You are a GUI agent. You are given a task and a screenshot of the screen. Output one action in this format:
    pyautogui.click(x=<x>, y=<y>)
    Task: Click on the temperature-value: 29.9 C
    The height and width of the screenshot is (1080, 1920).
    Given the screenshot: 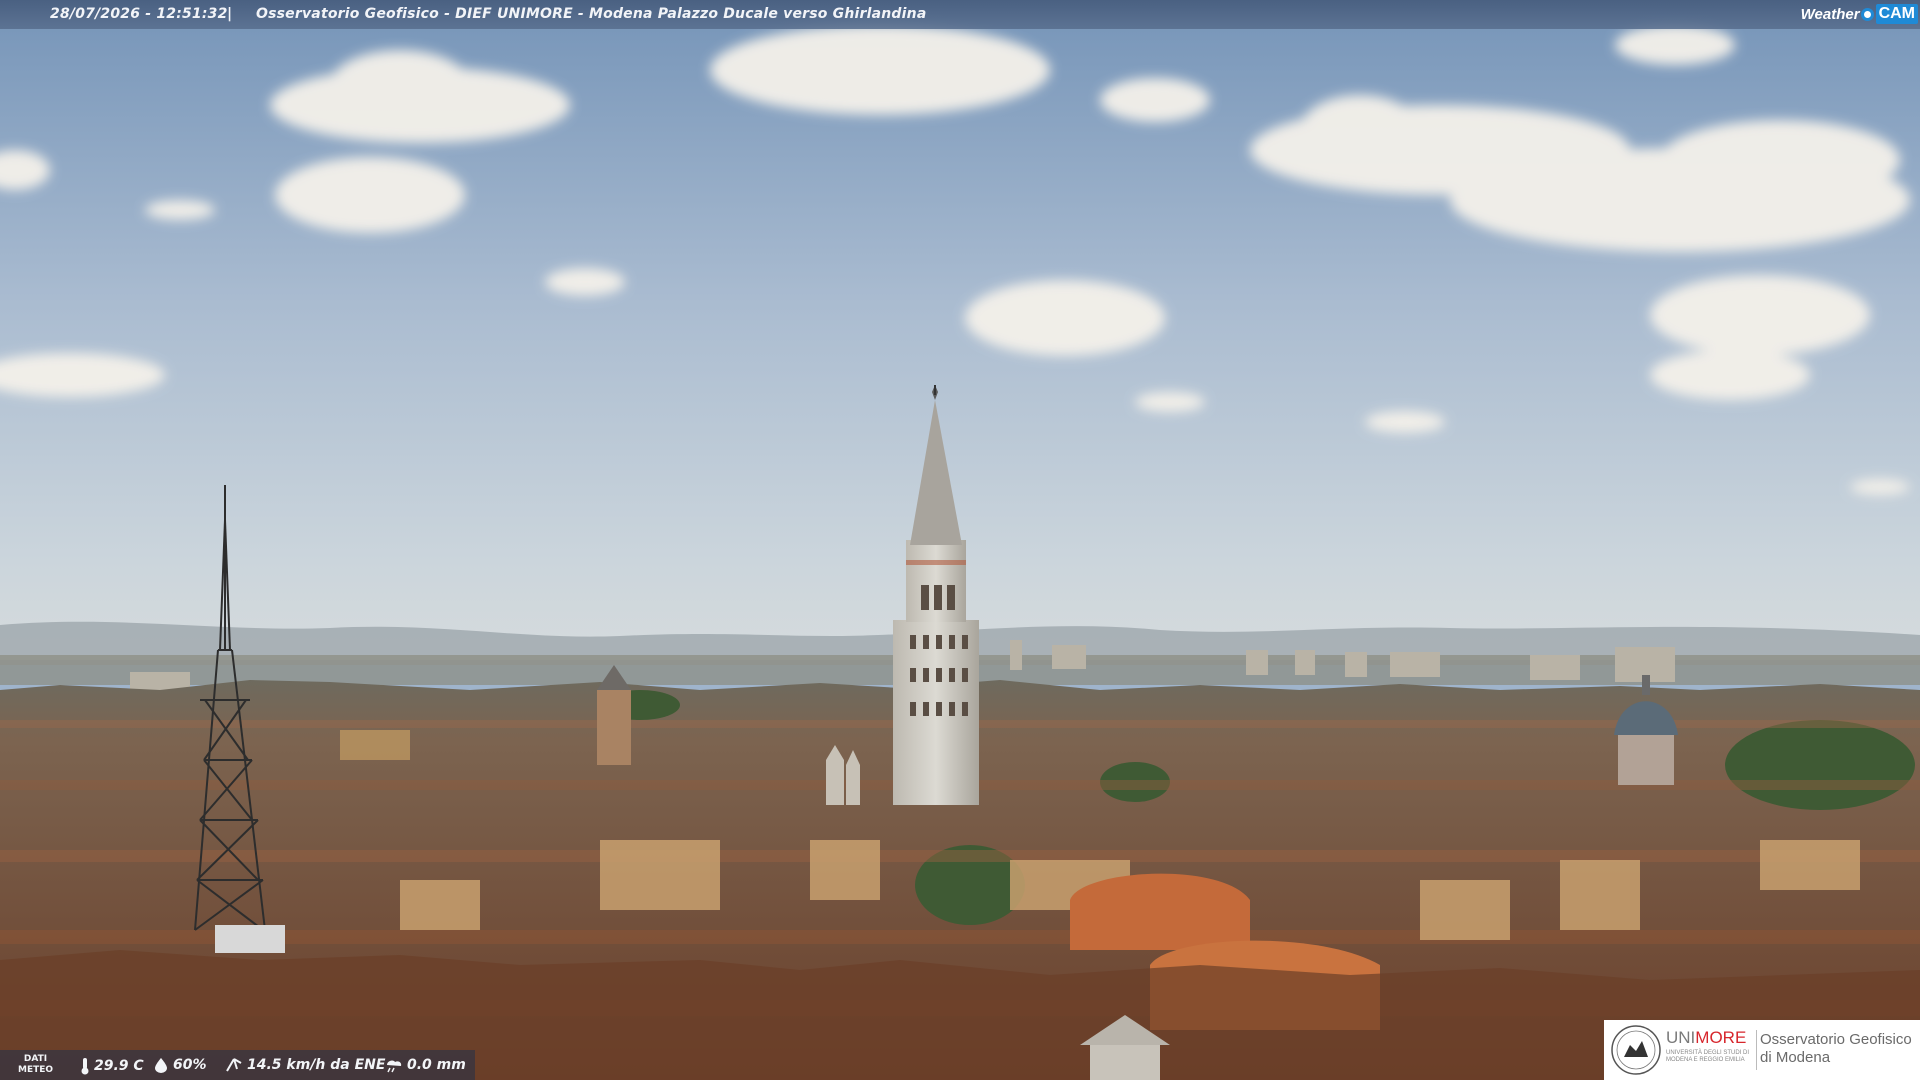 What is the action you would take?
    pyautogui.click(x=119, y=1066)
    